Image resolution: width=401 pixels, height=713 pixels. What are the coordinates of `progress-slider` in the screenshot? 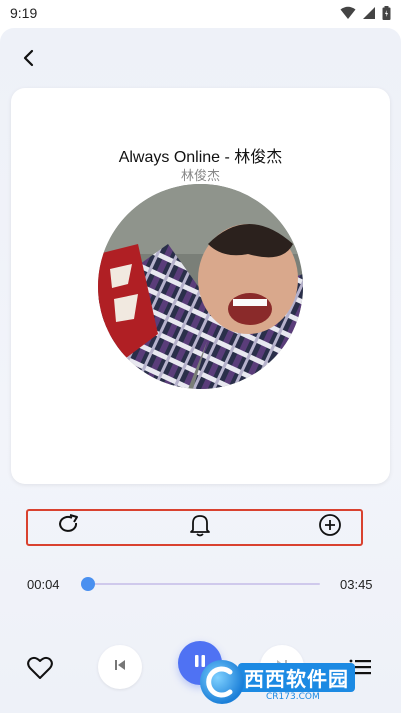 It's located at (200, 584).